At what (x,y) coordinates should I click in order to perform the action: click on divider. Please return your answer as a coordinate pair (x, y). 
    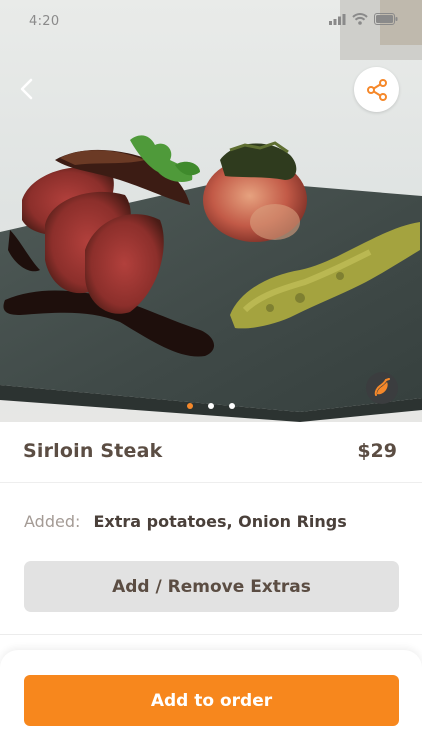
    Looking at the image, I should click on (211, 634).